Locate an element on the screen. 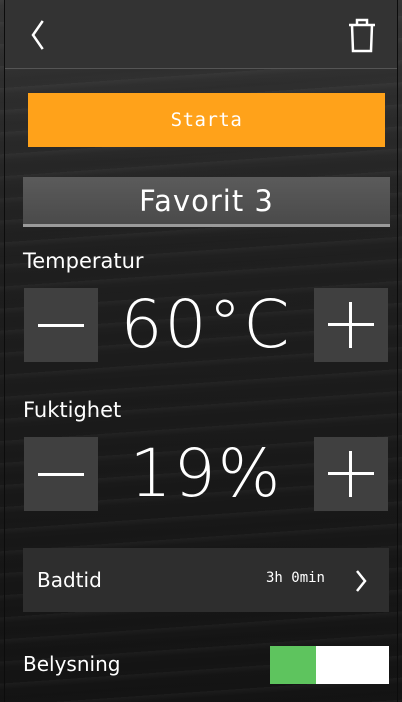 This screenshot has height=702, width=402. lighting-toggle is located at coordinates (329, 665).